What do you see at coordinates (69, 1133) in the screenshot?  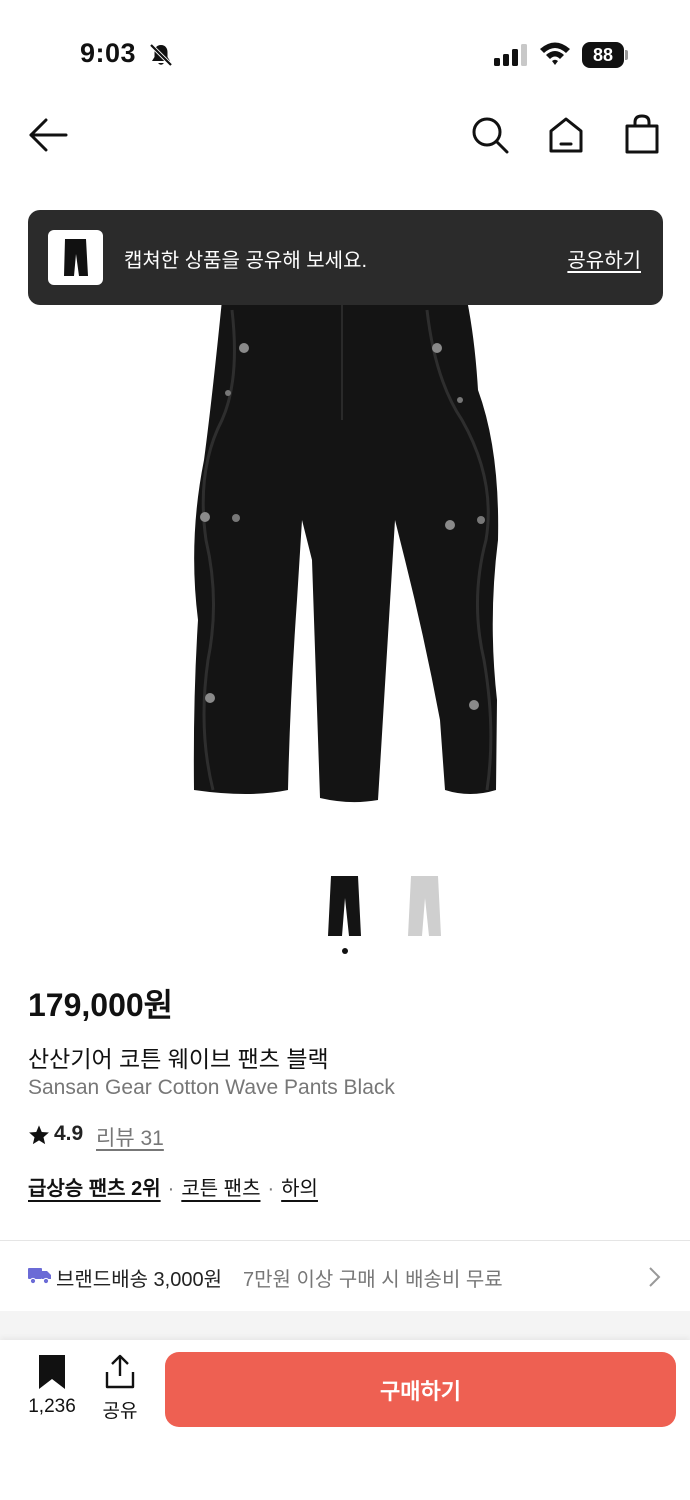 I see `rating-score: 4.9` at bounding box center [69, 1133].